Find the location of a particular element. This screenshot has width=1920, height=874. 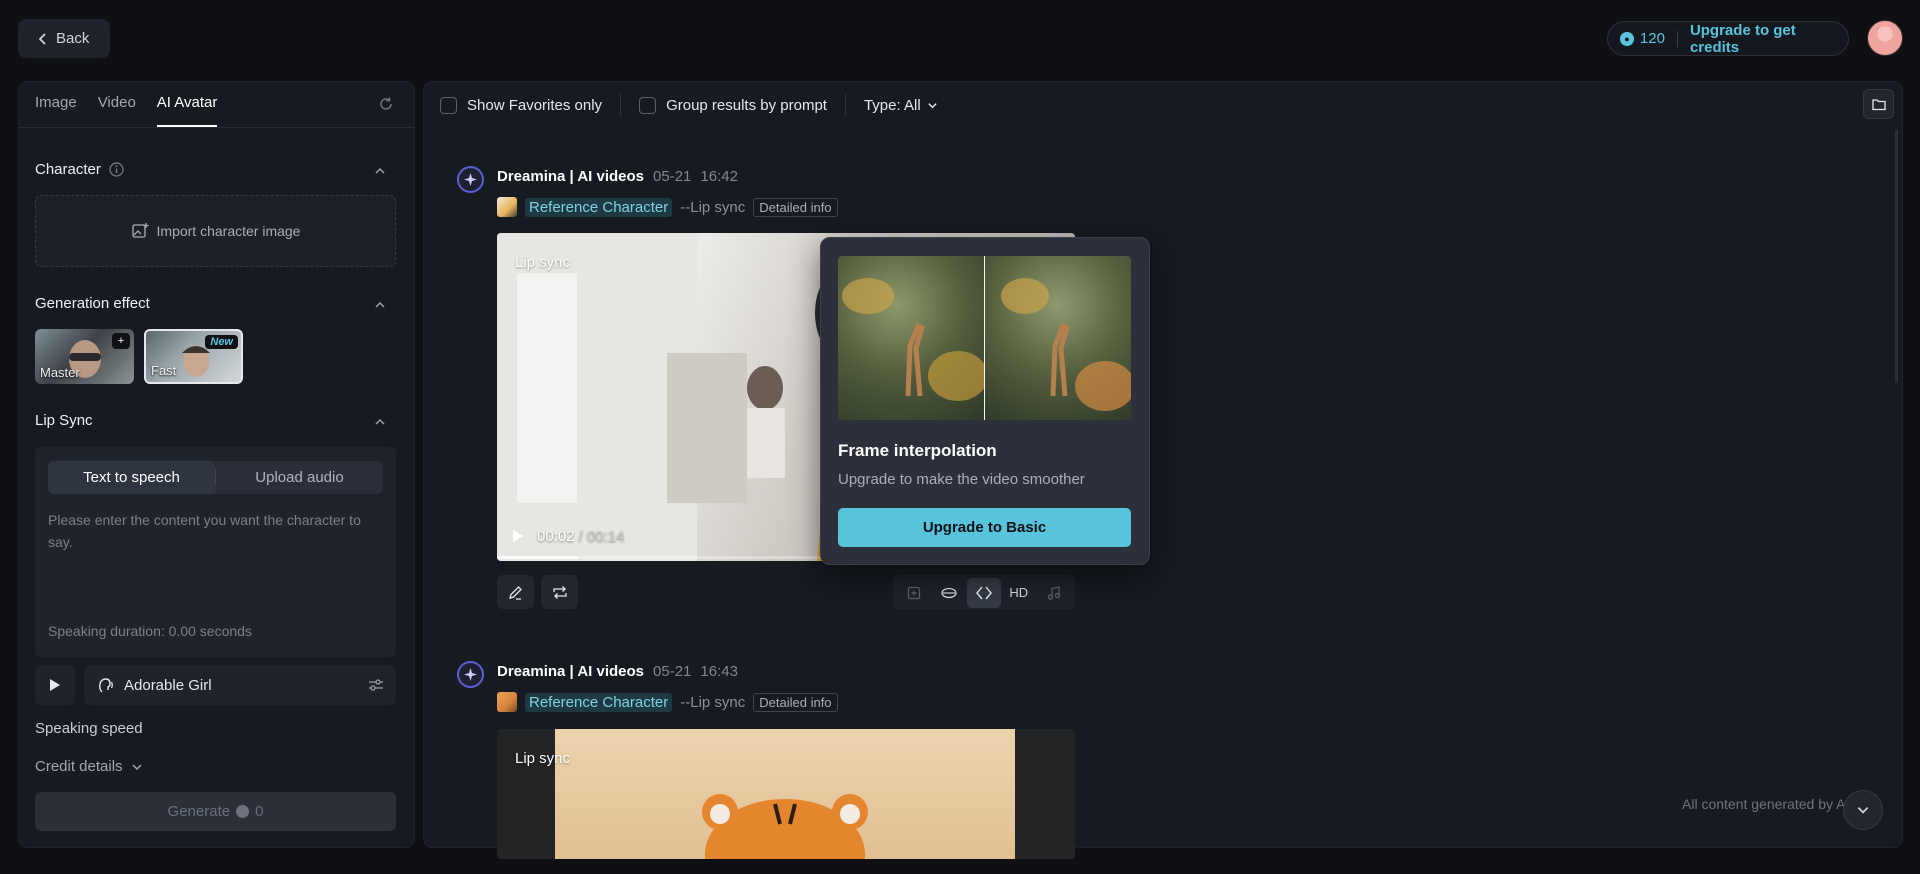

ai-content-notice: All content generated by A is located at coordinates (1764, 804).